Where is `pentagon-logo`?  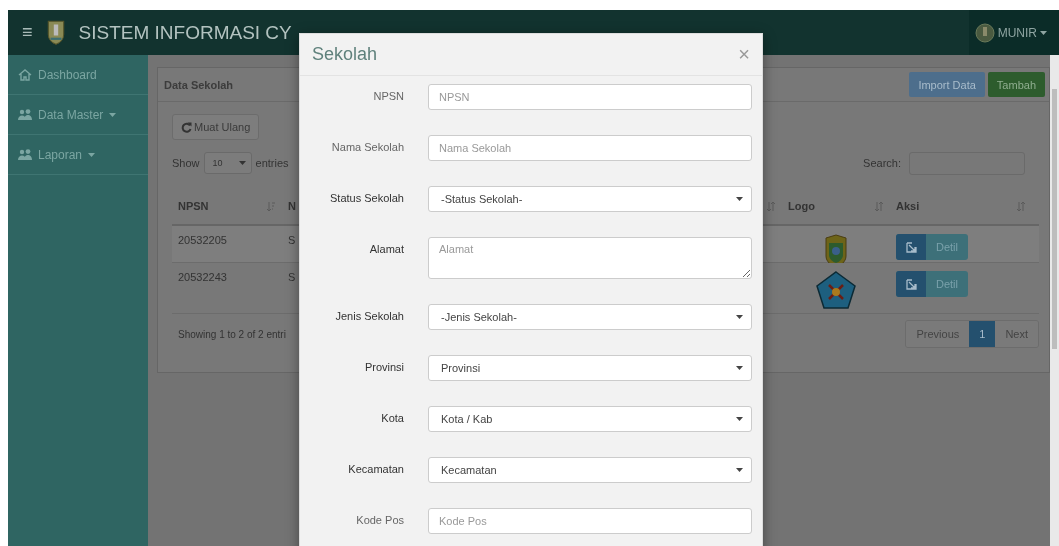 pentagon-logo is located at coordinates (836, 290).